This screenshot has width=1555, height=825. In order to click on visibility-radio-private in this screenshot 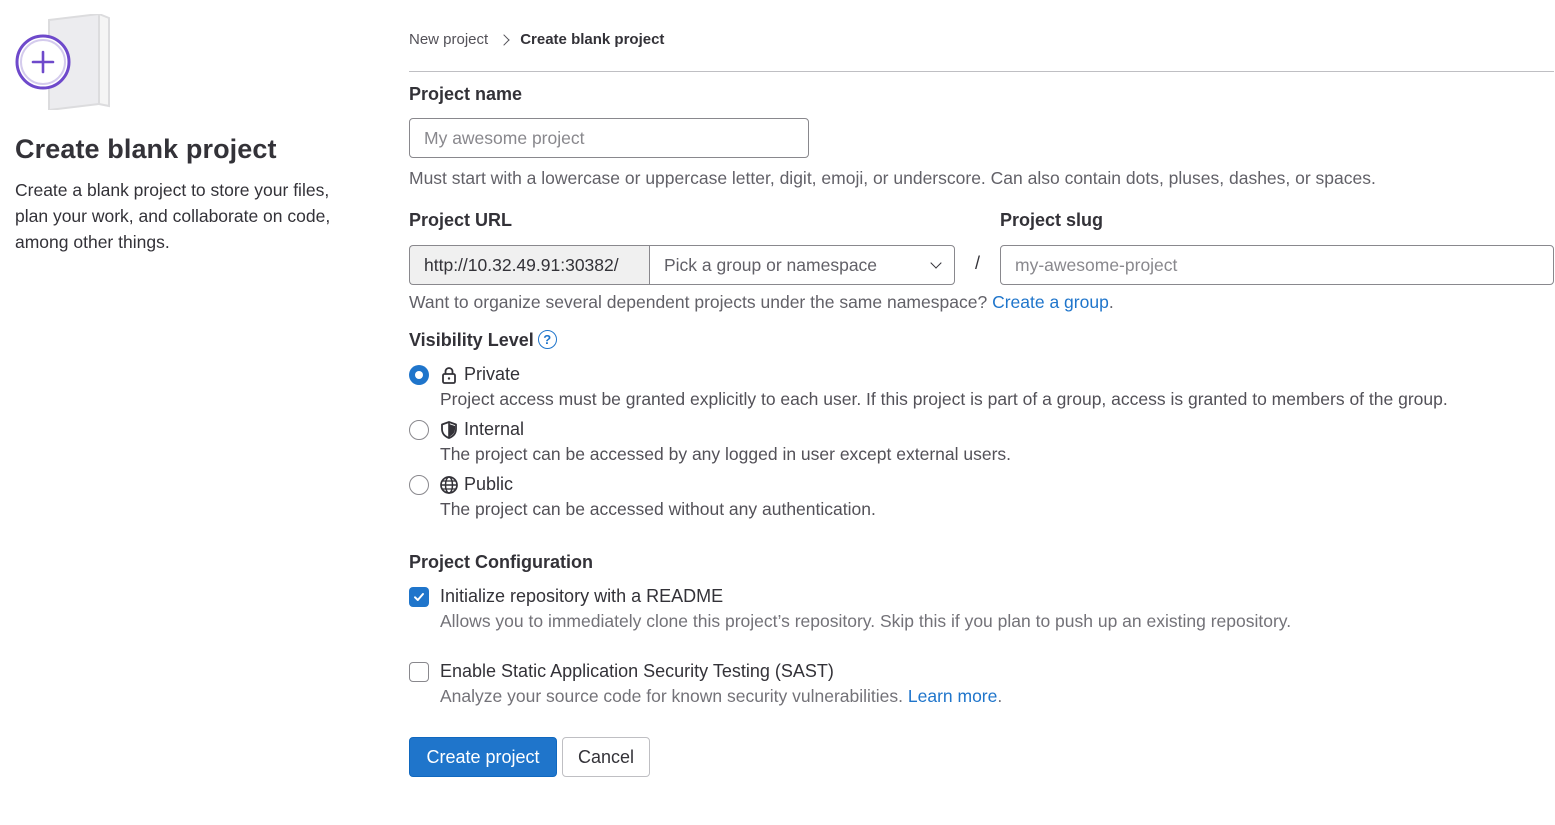, I will do `click(419, 374)`.